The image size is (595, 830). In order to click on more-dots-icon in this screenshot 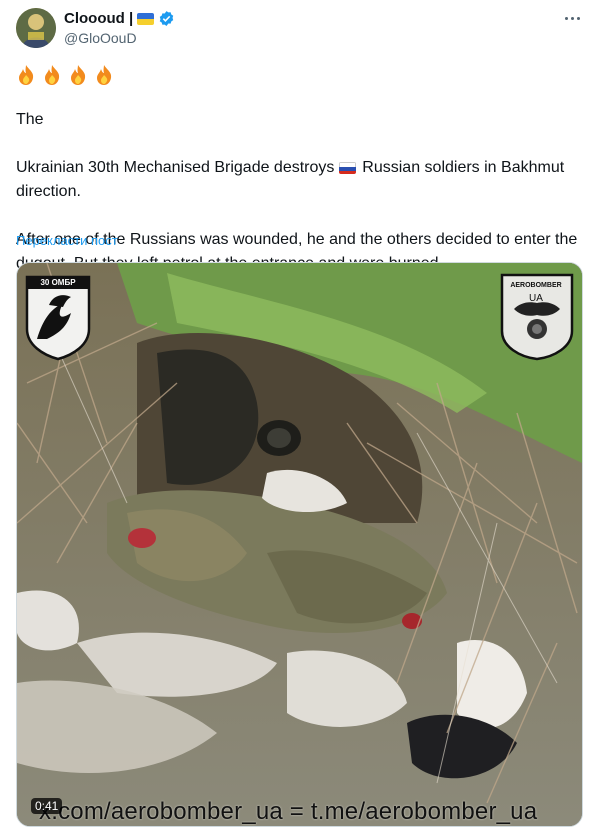, I will do `click(573, 18)`.